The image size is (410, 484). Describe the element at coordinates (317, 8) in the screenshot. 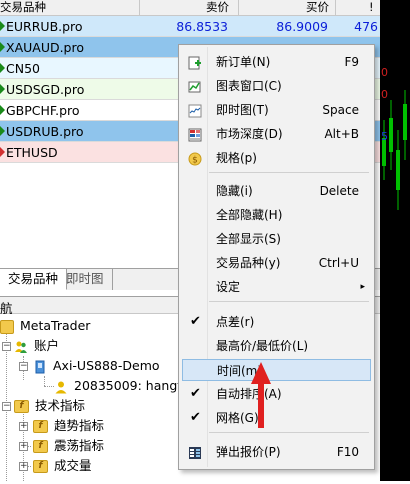

I see `column-ask: 买价` at that location.